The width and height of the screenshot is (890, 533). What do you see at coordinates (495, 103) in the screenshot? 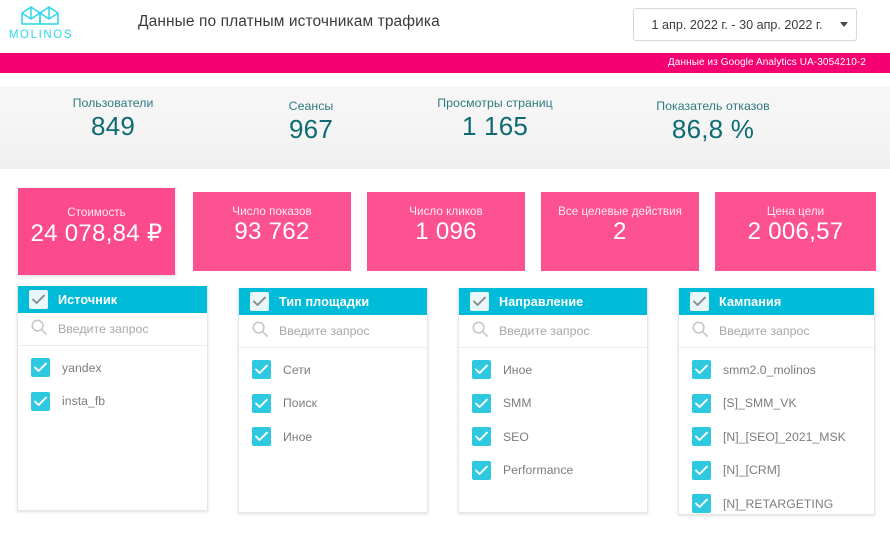
I see `kpi-label: Просмотры страниц` at bounding box center [495, 103].